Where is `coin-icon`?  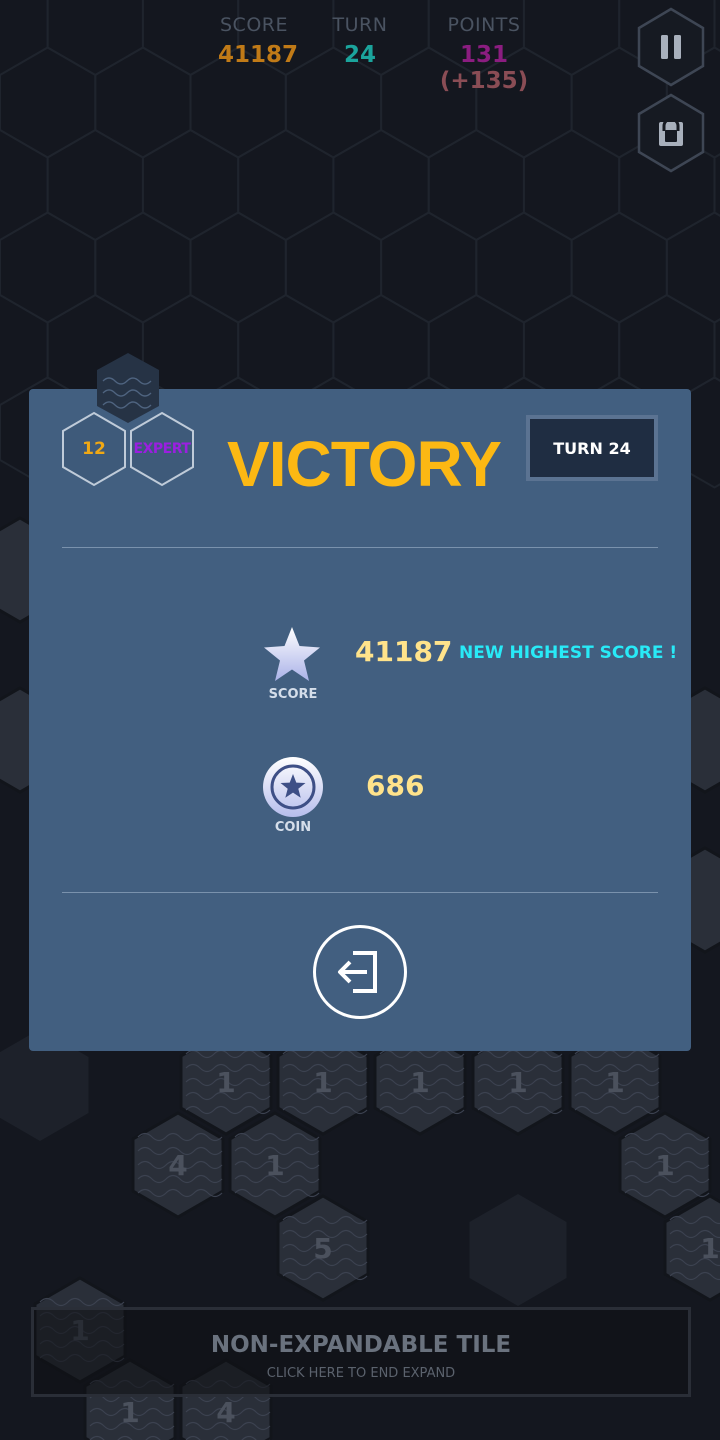
coin-icon is located at coordinates (293, 787).